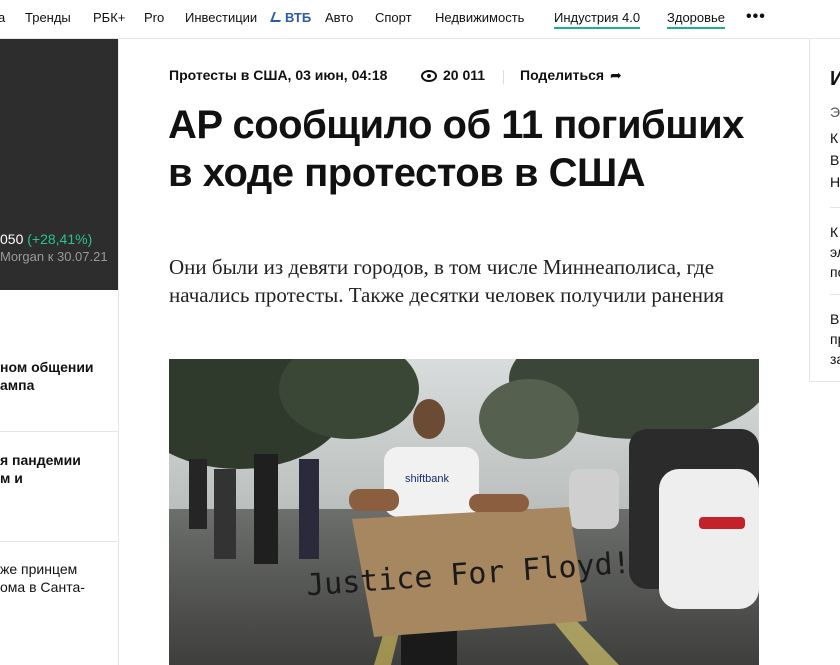 Image resolution: width=840 pixels, height=665 pixels. I want to click on vtb-logo-icon, so click(277, 17).